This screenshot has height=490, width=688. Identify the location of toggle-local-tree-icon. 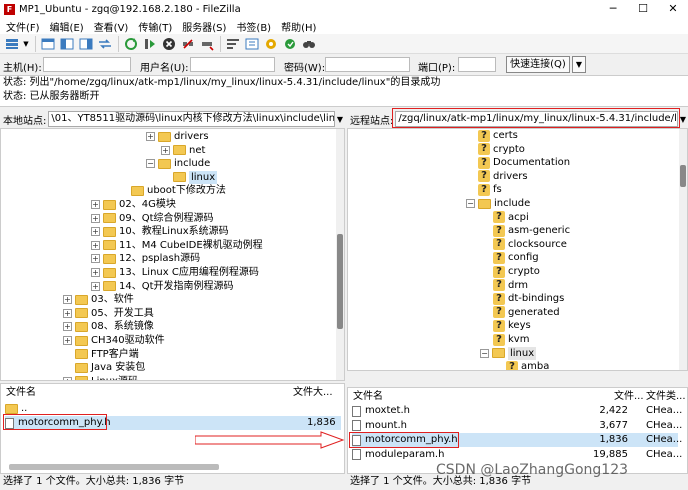
(66, 44).